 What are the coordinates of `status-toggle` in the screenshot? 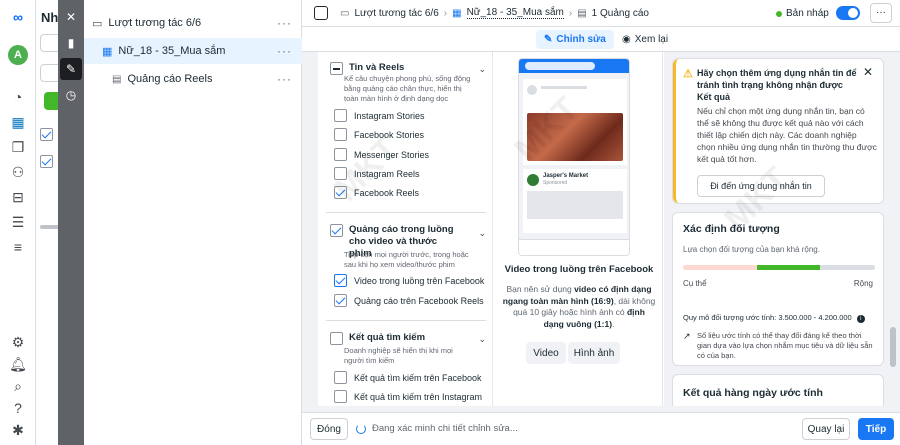 It's located at (848, 13).